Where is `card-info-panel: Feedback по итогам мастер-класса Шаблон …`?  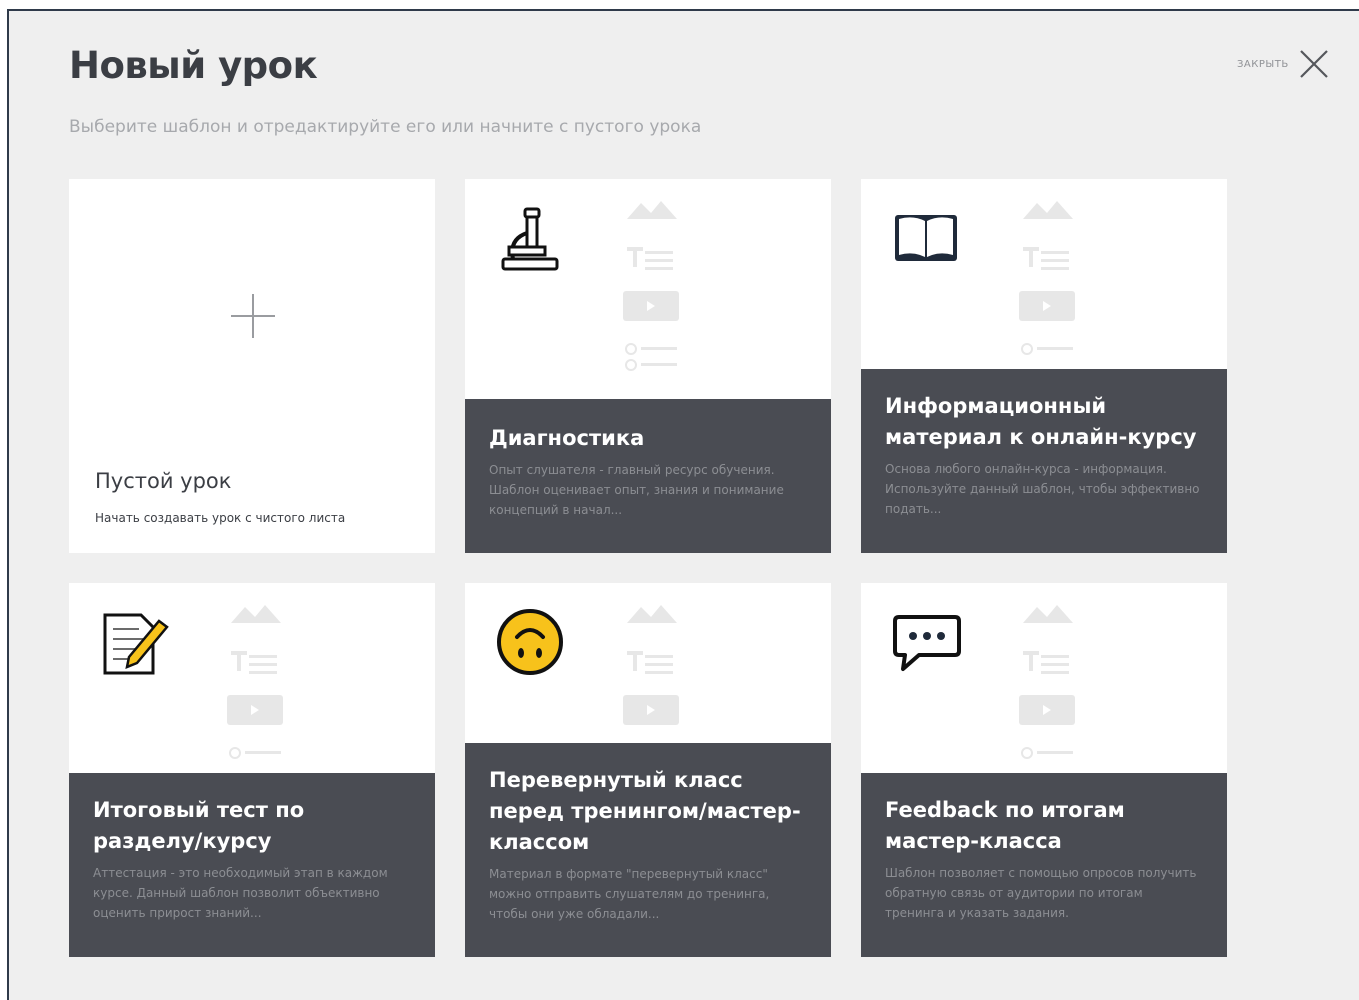
card-info-panel: Feedback по итогам мастер-класса Шаблон … is located at coordinates (1044, 865).